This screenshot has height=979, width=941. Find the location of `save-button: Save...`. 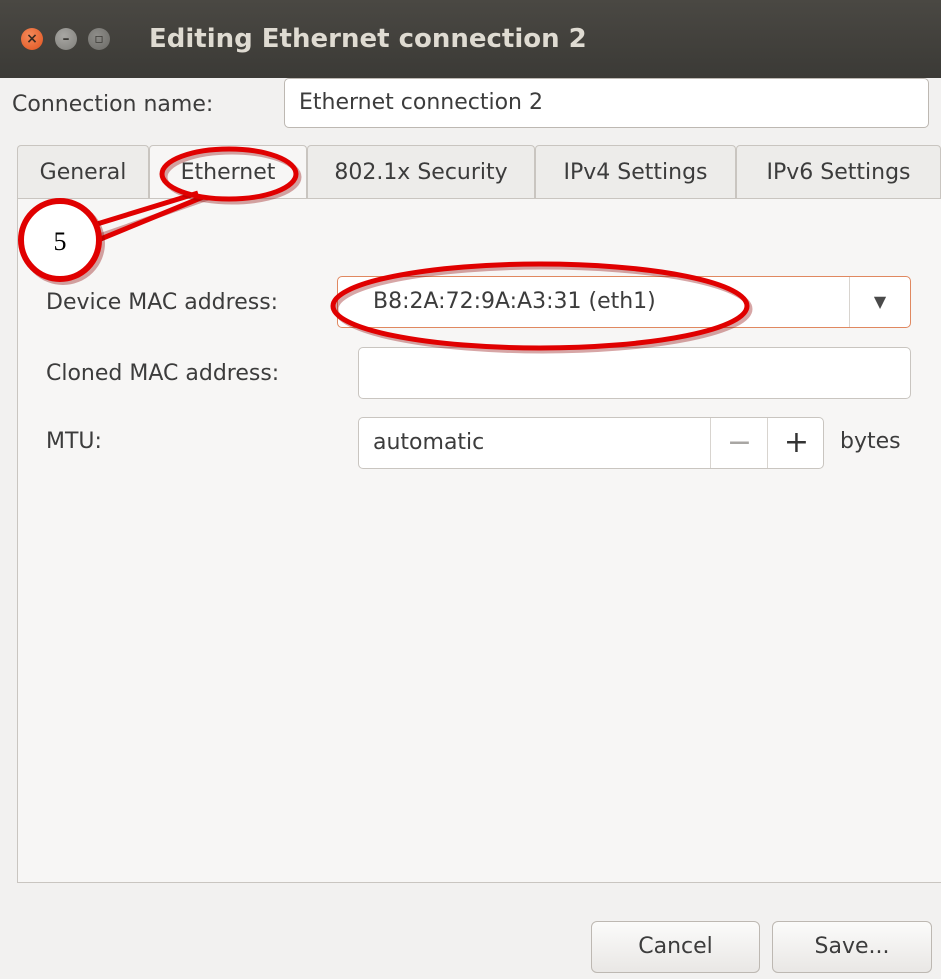

save-button: Save... is located at coordinates (852, 947).